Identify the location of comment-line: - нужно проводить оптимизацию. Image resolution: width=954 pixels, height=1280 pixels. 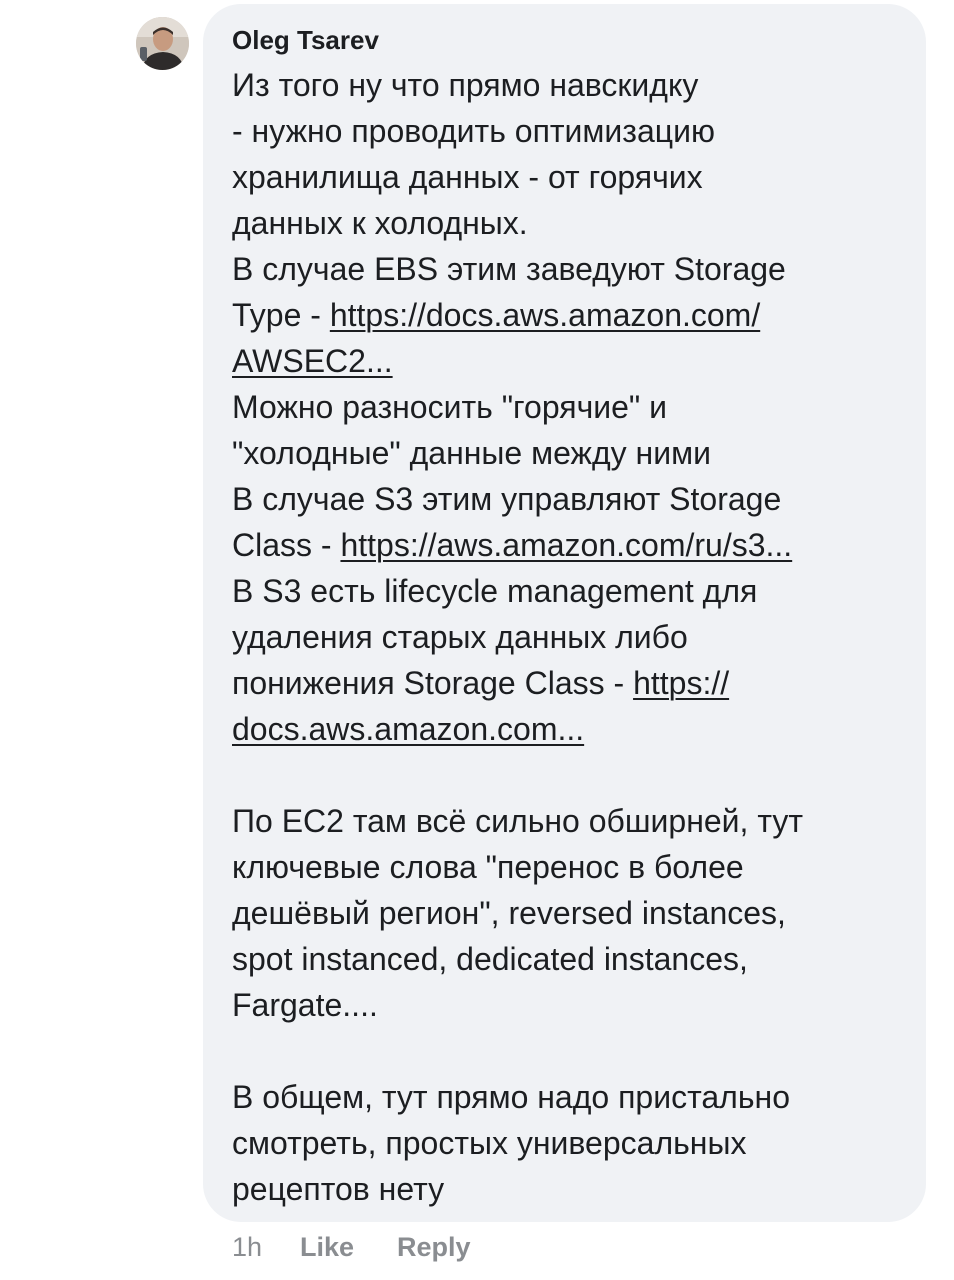
(473, 131).